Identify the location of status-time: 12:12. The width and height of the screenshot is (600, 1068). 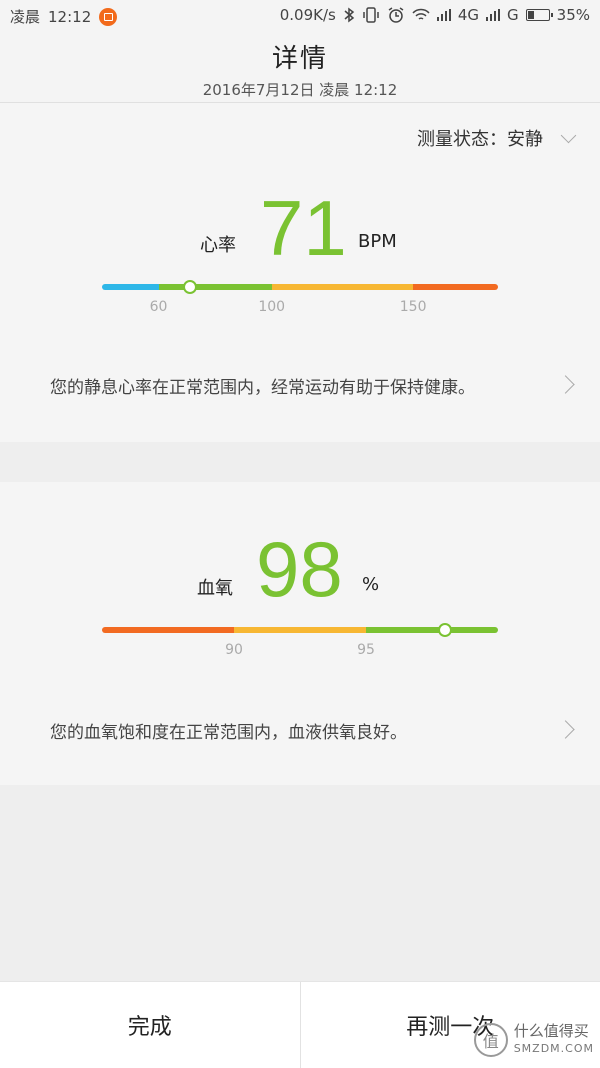
(69, 17).